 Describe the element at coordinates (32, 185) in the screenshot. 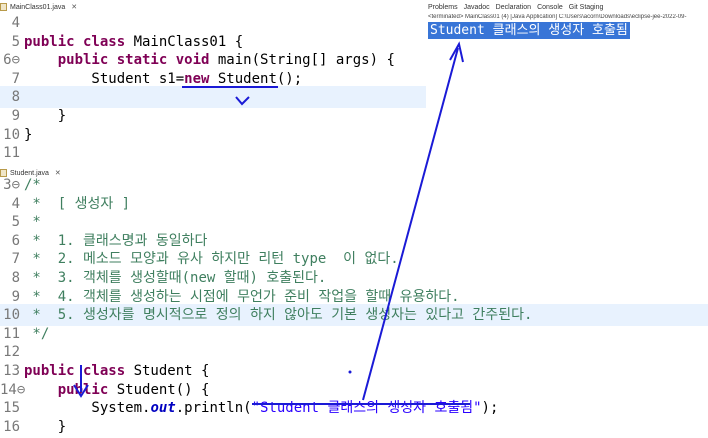

I see `code-token: /*` at that location.